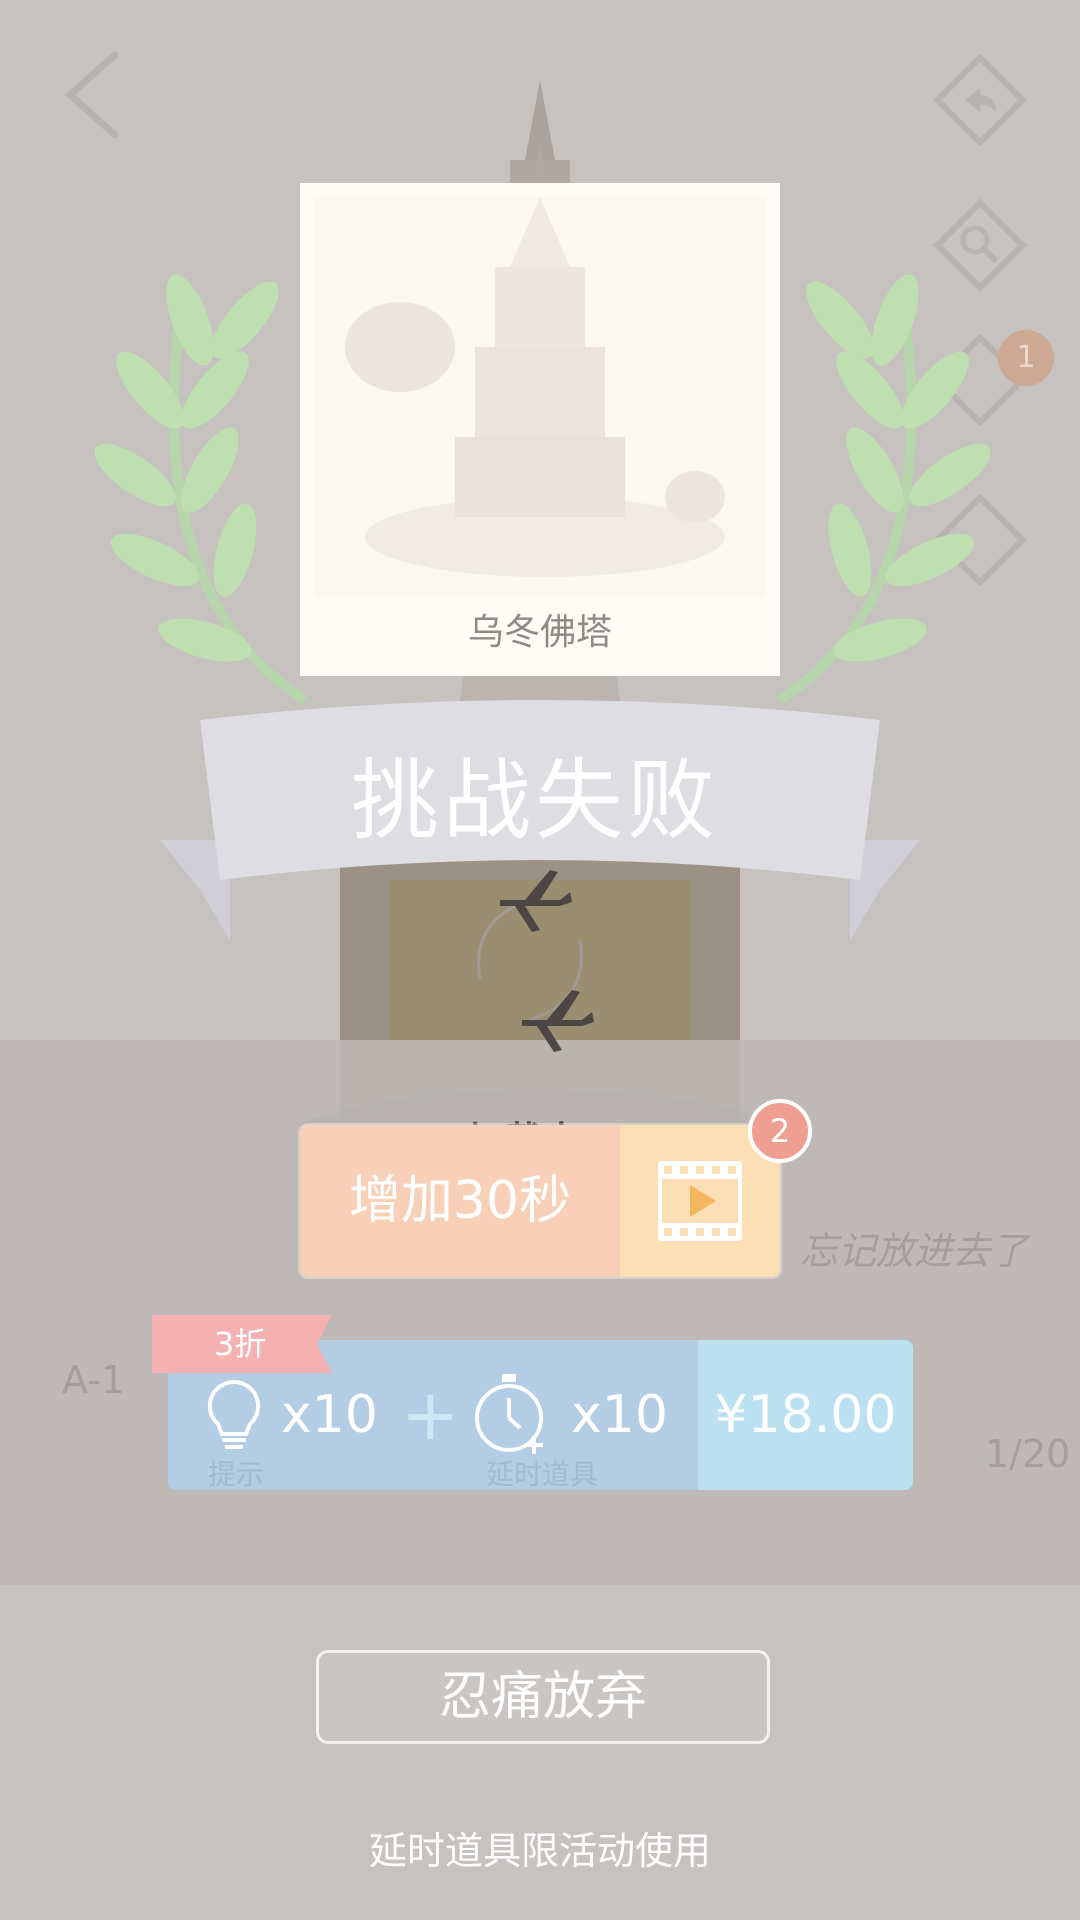 Image resolution: width=1080 pixels, height=1920 pixels. I want to click on add-30-seconds-button: 增加30秒, so click(540, 1201).